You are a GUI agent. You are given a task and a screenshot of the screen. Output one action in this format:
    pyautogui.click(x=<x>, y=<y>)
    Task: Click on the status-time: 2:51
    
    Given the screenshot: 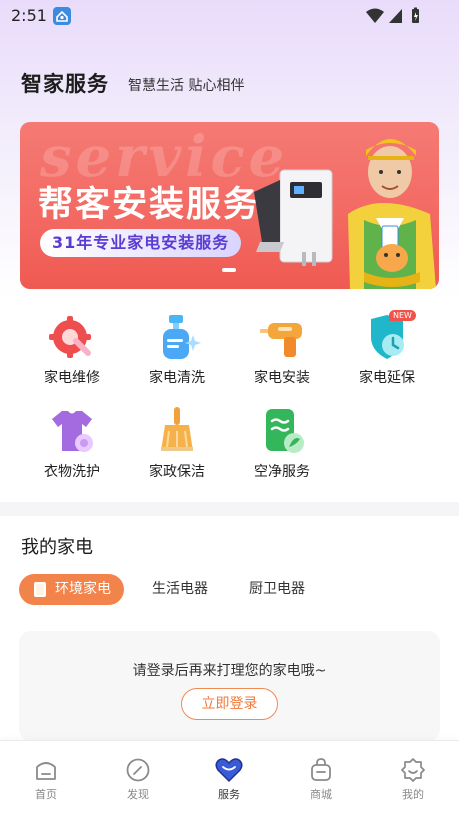 What is the action you would take?
    pyautogui.click(x=29, y=15)
    